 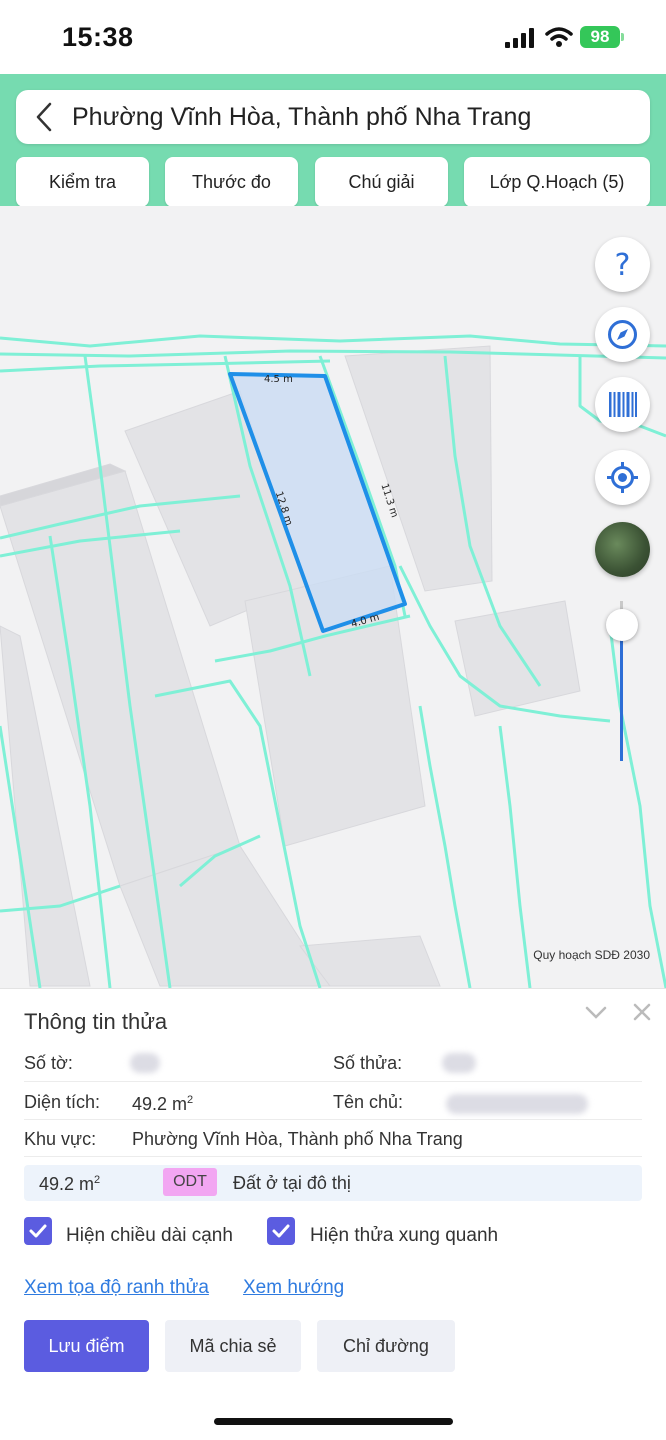 I want to click on chevron-down-icon, so click(x=596, y=1013).